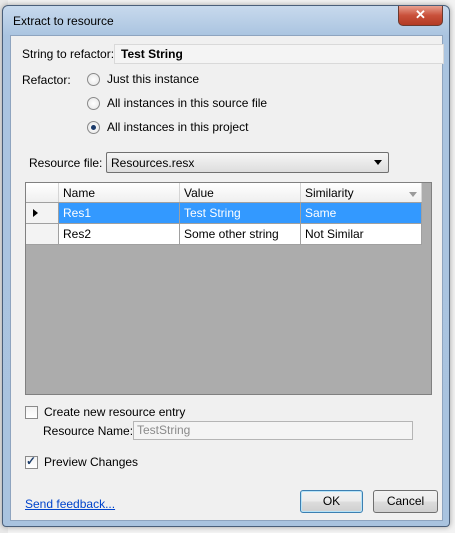 The height and width of the screenshot is (533, 455). Describe the element at coordinates (331, 501) in the screenshot. I see `ok-button: OK` at that location.